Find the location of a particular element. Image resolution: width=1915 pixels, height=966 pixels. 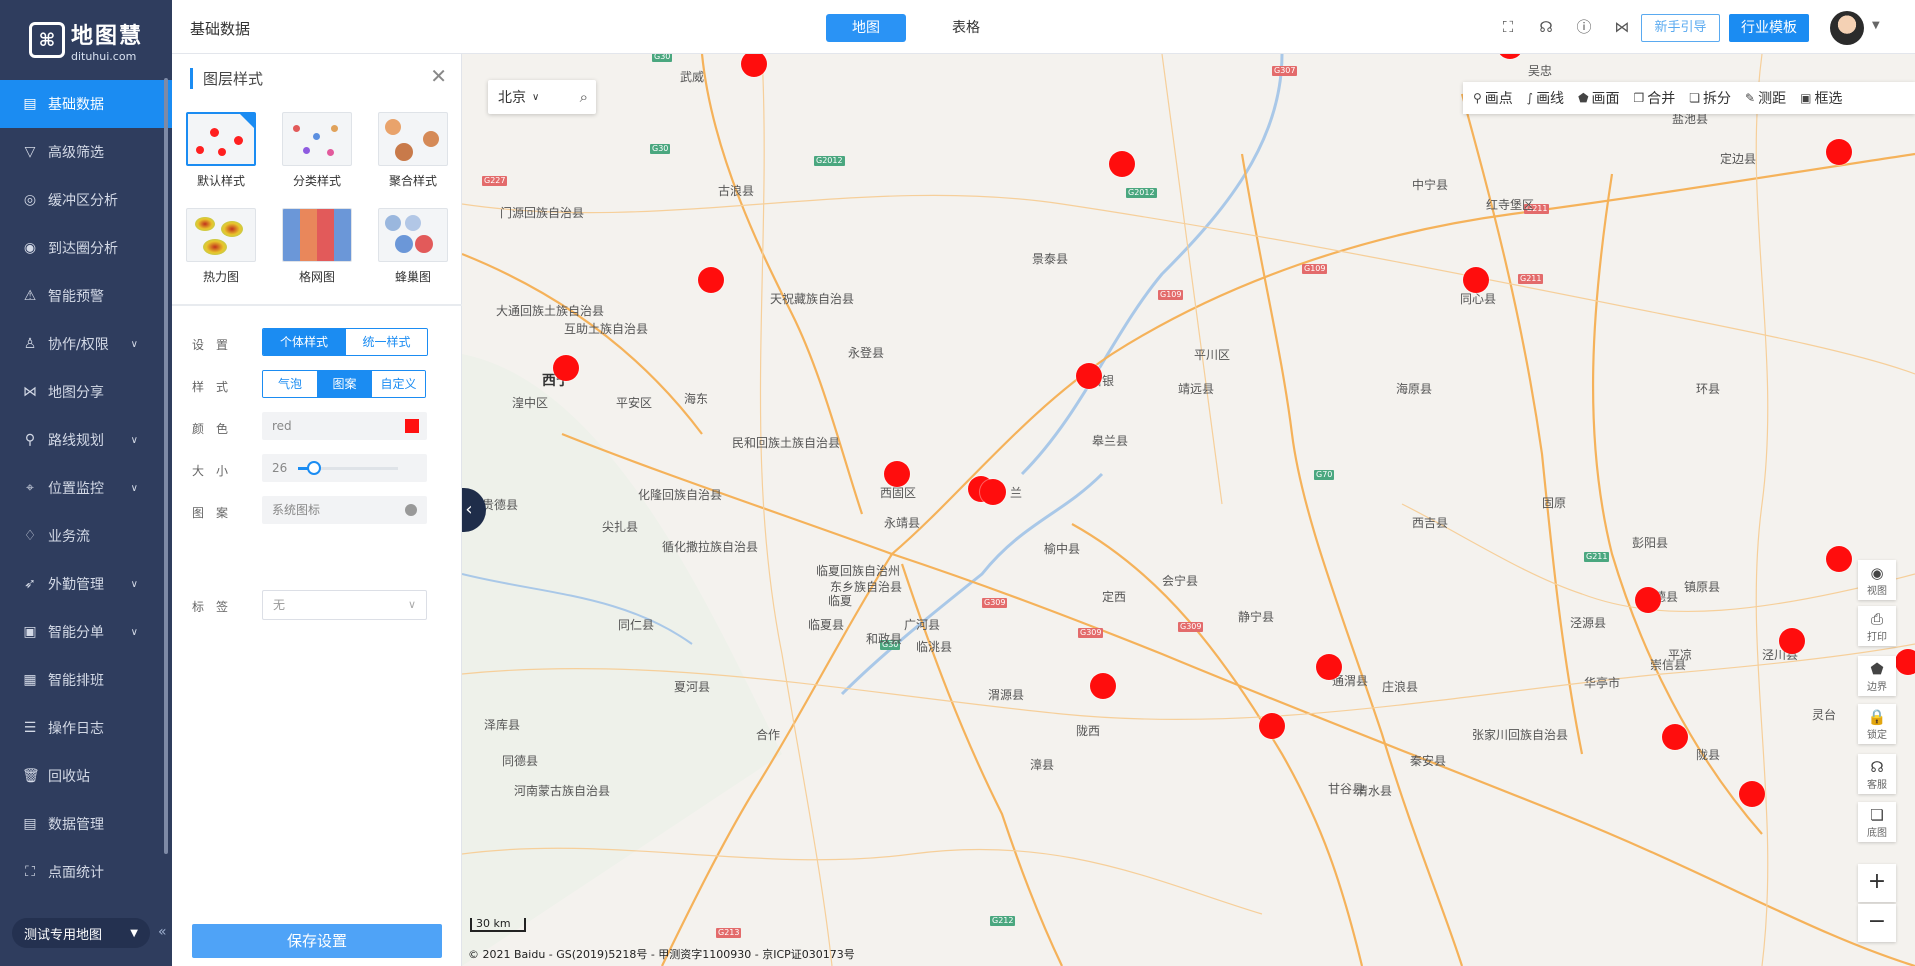

bubble-style-button: 气泡 is located at coordinates (290, 384).